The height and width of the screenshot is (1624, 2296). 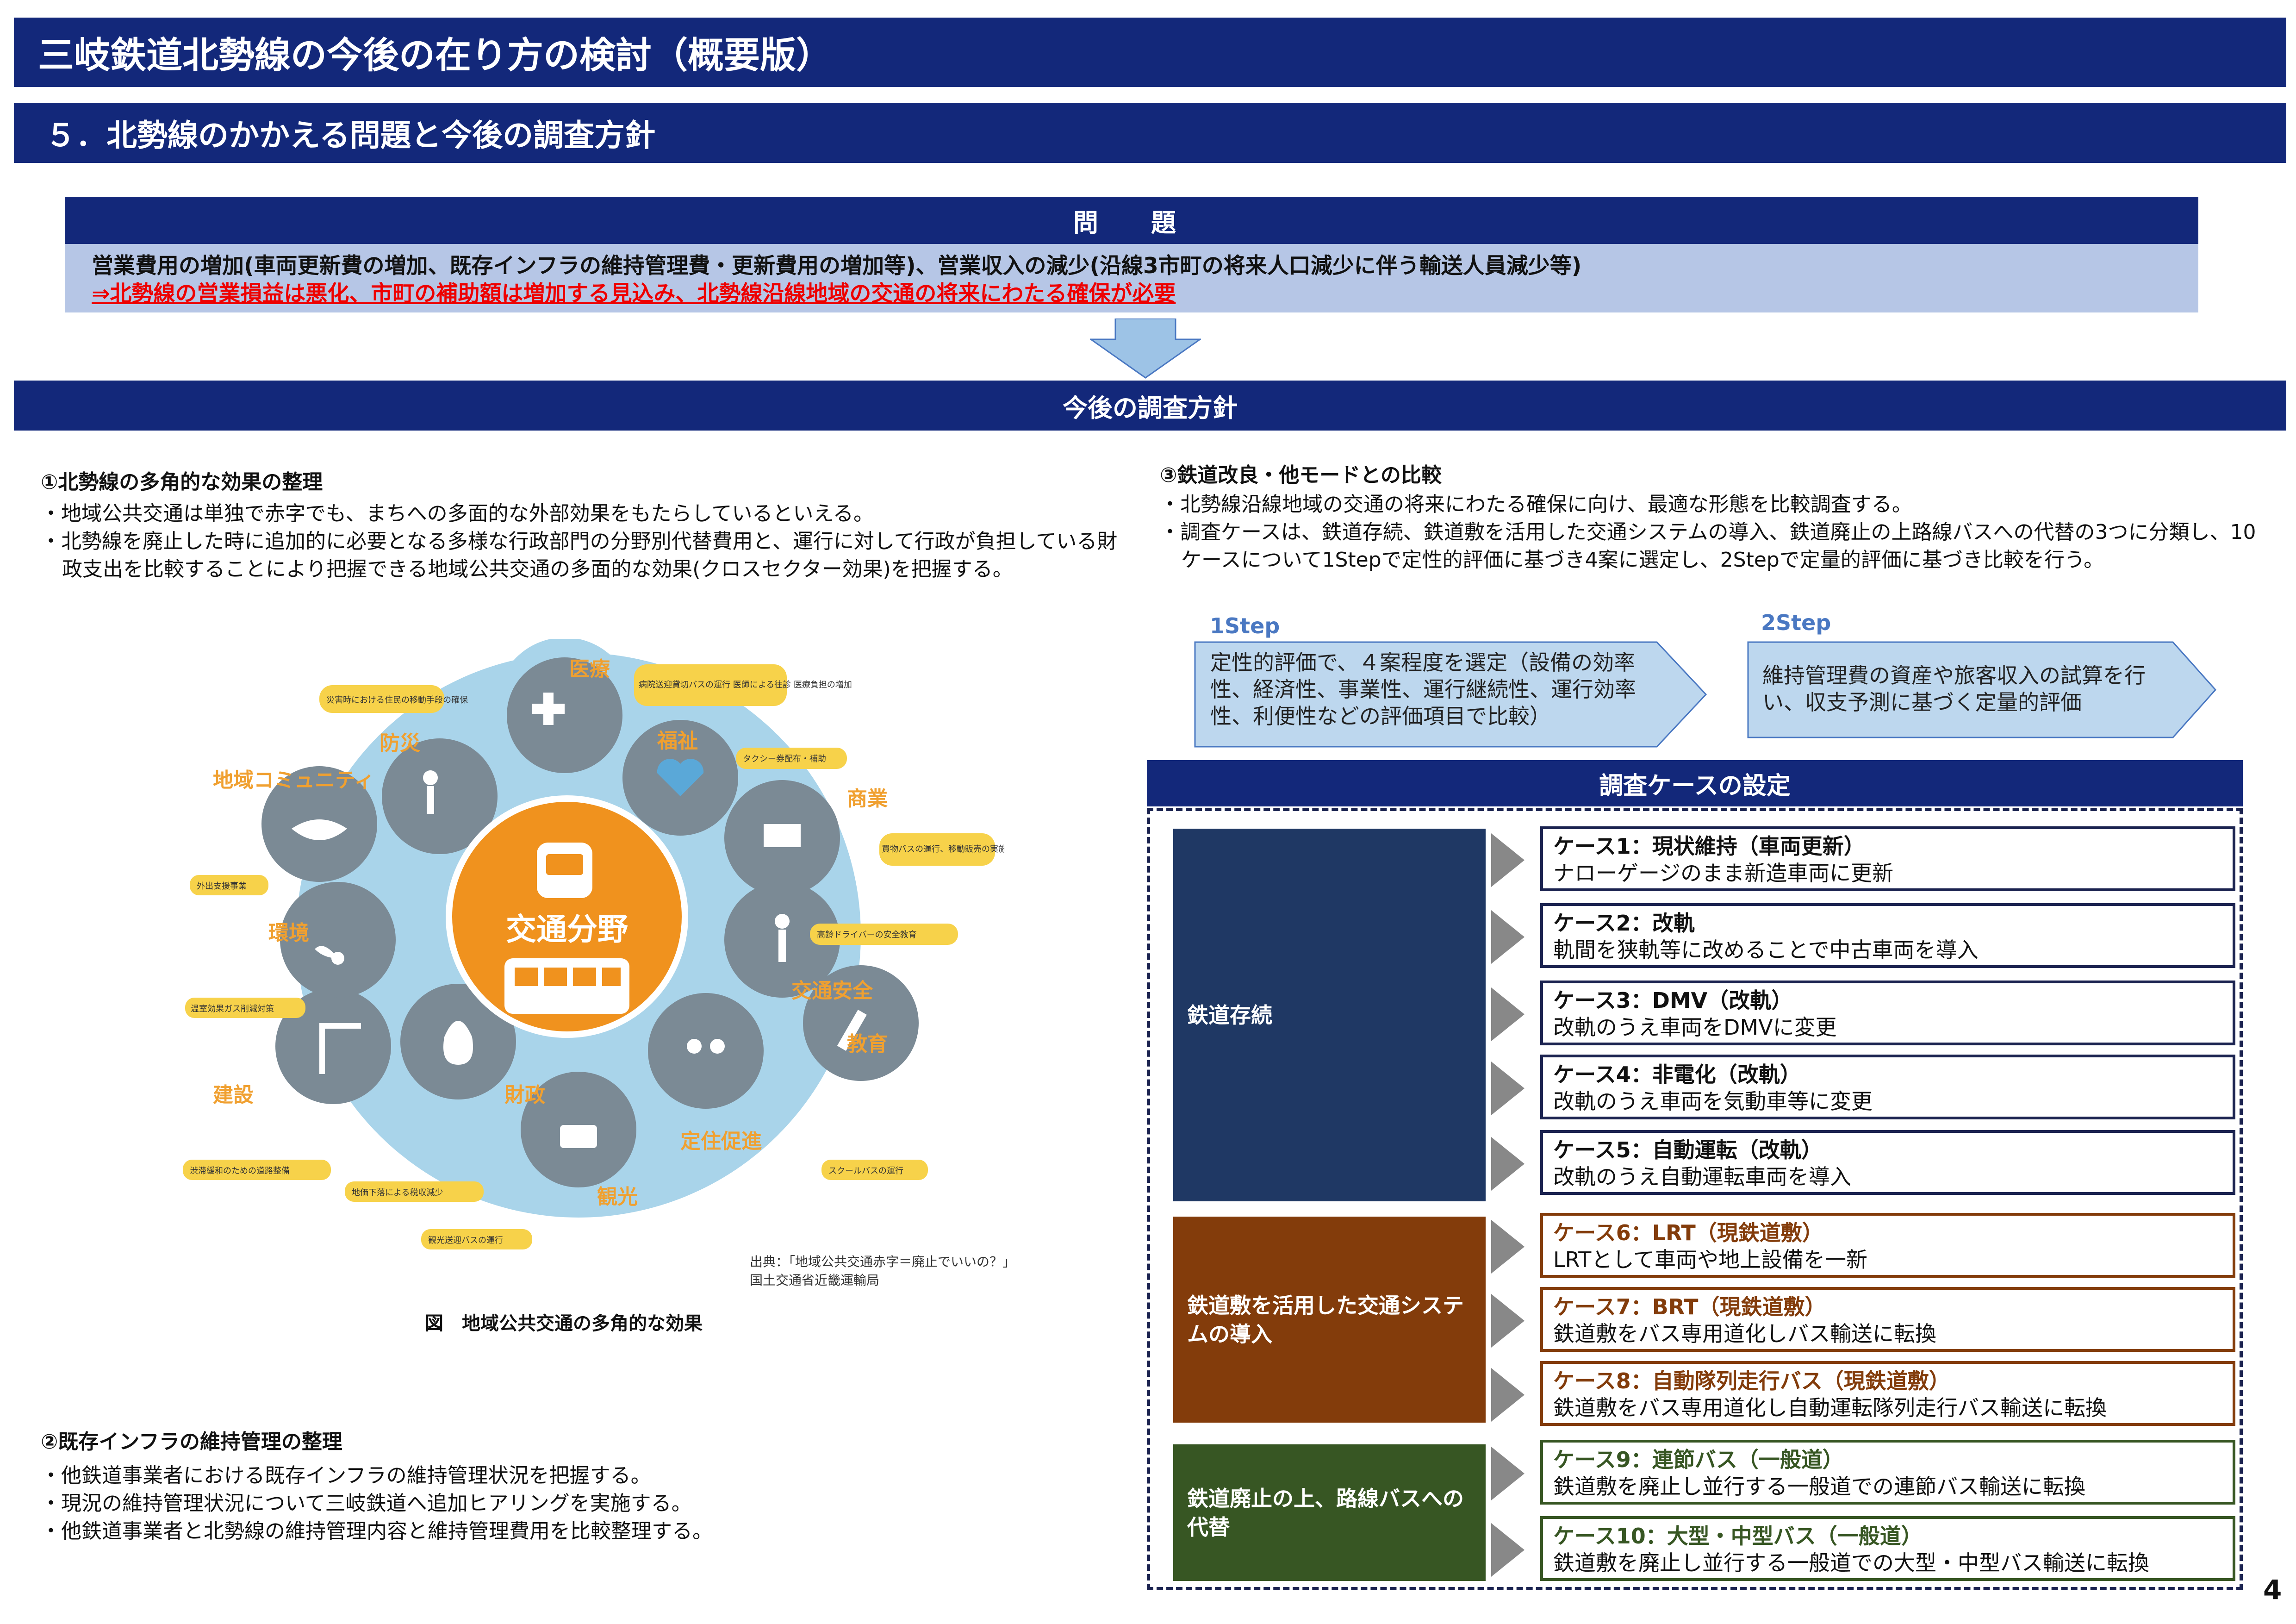 What do you see at coordinates (465, 1240) in the screenshot?
I see `note-text: 観光送迎バスの運行` at bounding box center [465, 1240].